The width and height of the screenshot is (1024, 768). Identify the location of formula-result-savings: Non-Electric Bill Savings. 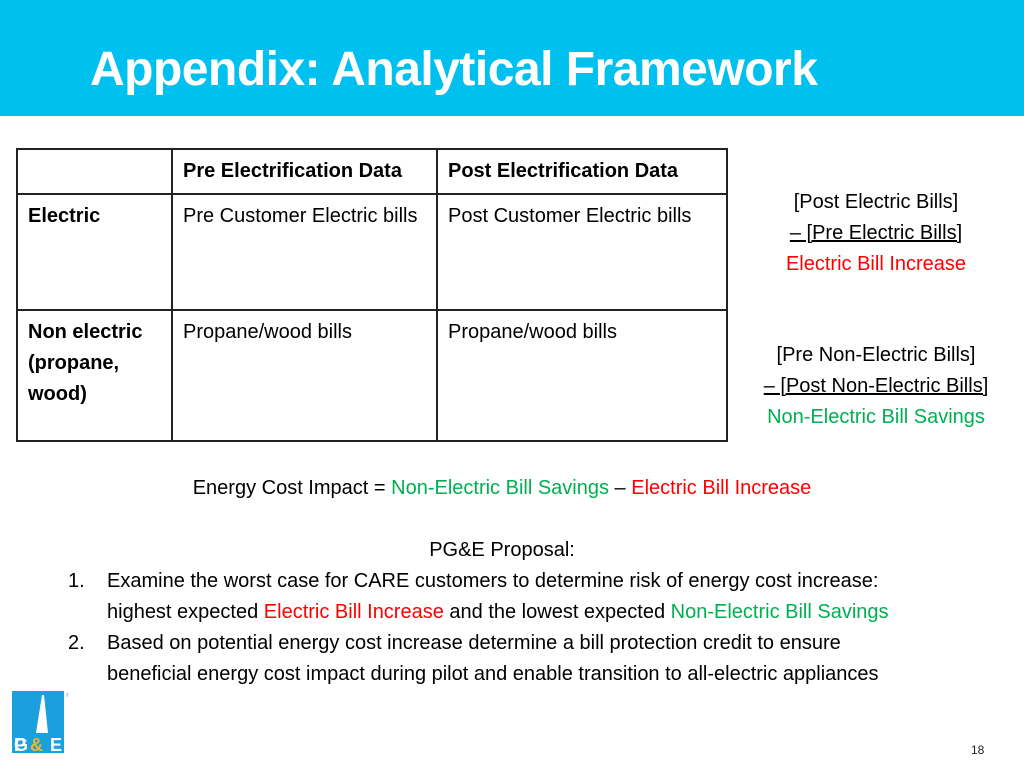
(876, 417).